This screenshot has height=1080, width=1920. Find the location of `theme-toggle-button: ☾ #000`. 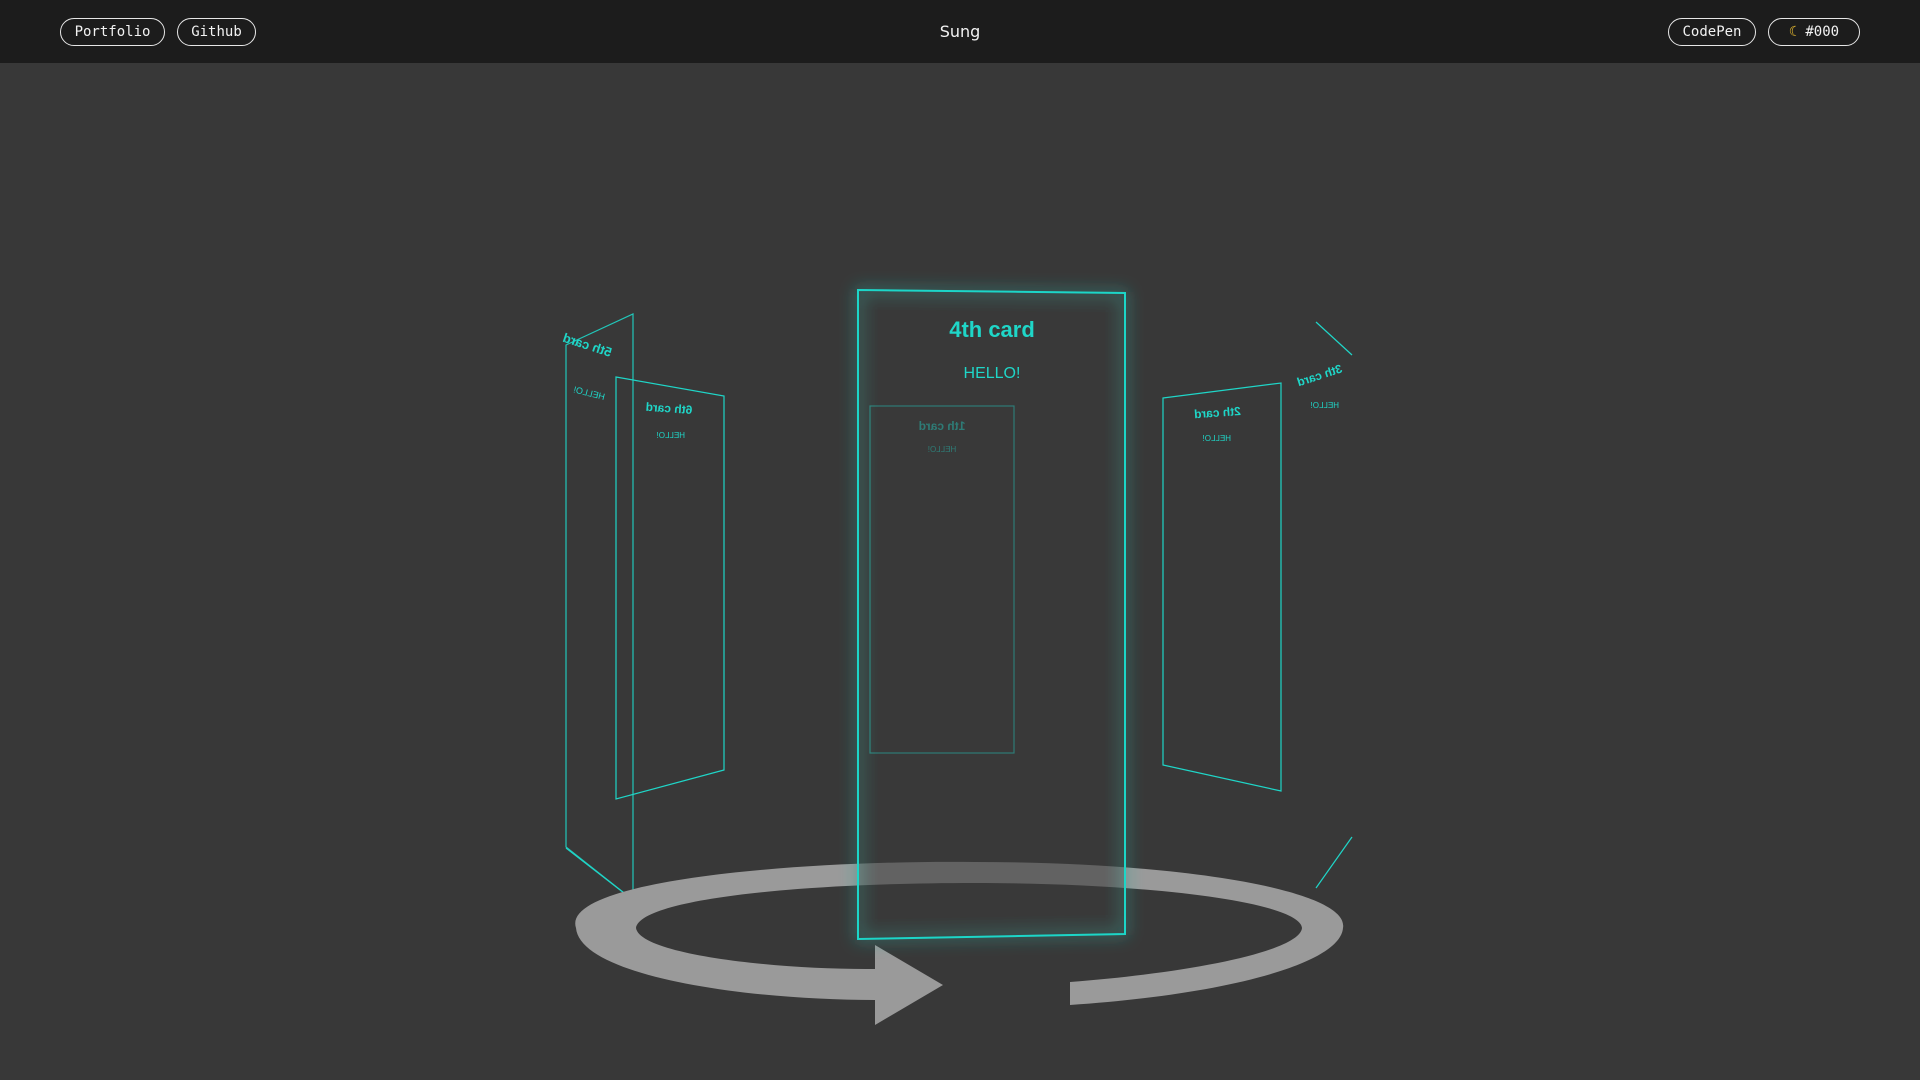

theme-toggle-button: ☾ #000 is located at coordinates (1814, 32).